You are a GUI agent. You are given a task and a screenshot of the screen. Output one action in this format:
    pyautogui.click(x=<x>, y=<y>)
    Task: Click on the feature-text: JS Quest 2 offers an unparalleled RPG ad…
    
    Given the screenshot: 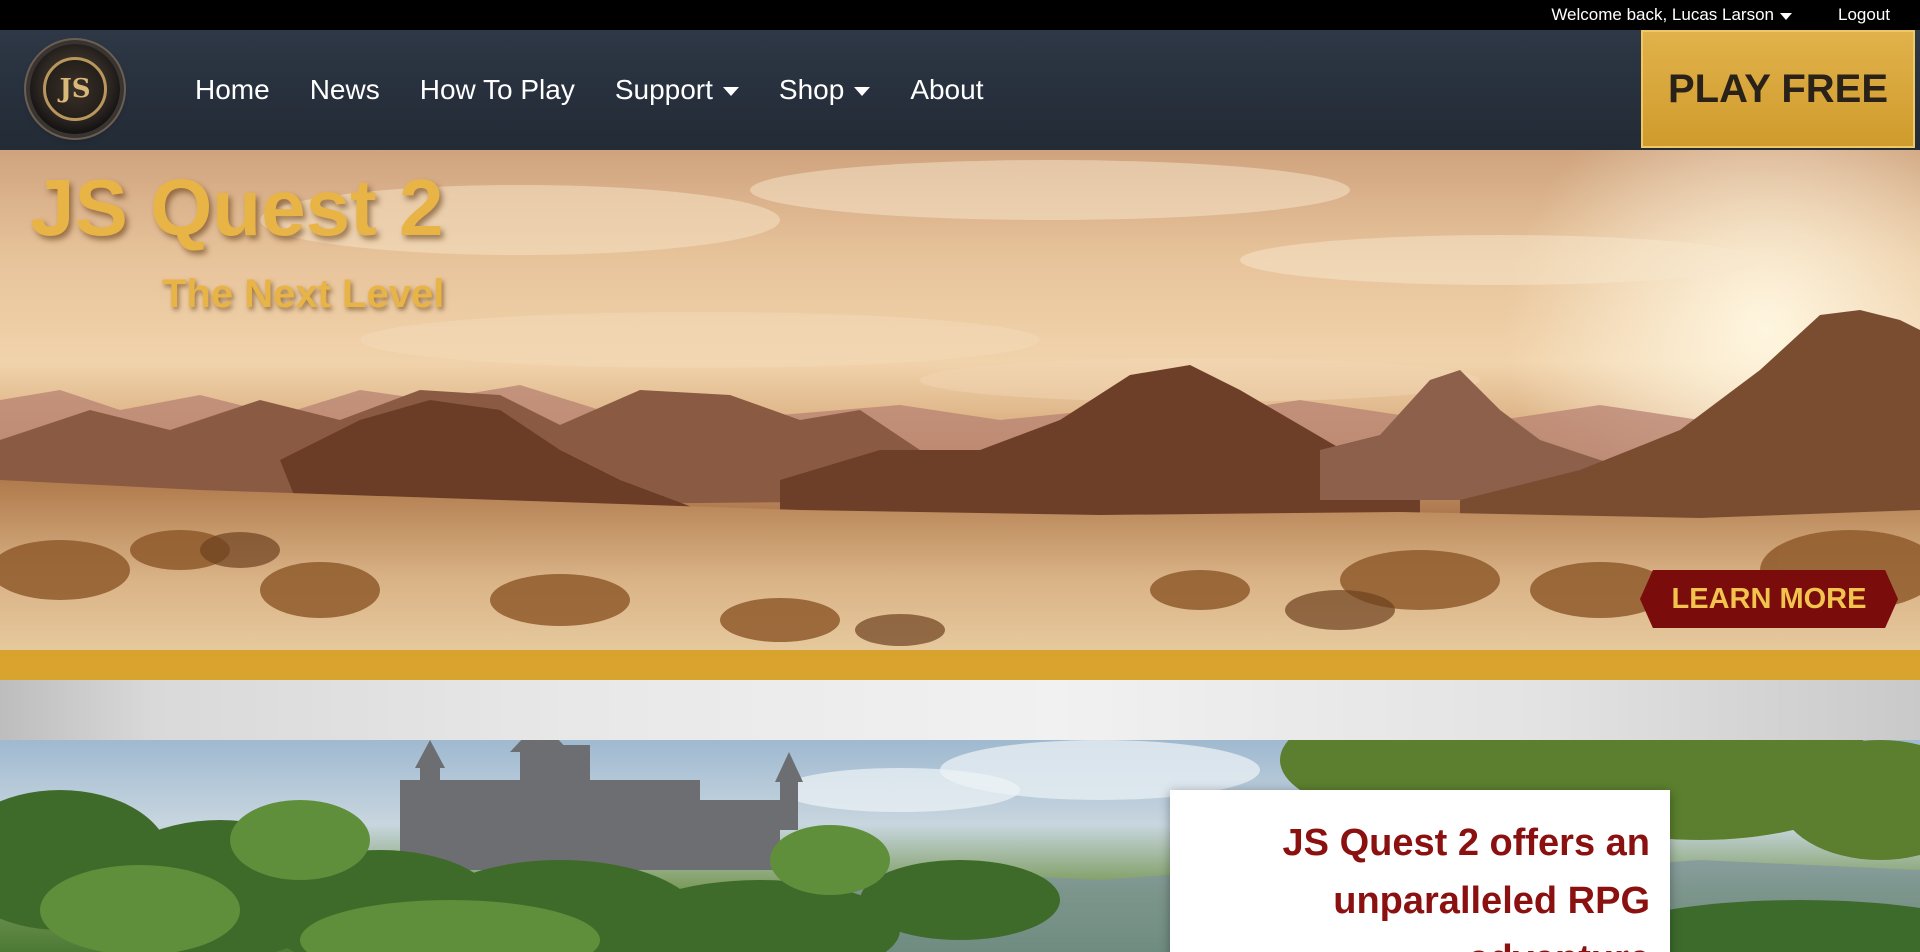 What is the action you would take?
    pyautogui.click(x=1466, y=887)
    